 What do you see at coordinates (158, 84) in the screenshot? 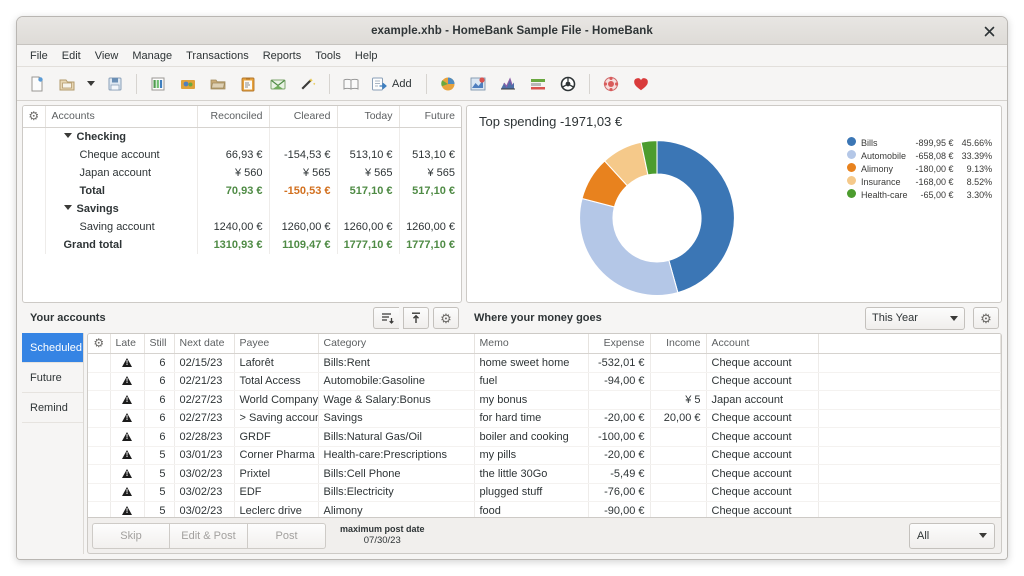
I see `accounts-icon` at bounding box center [158, 84].